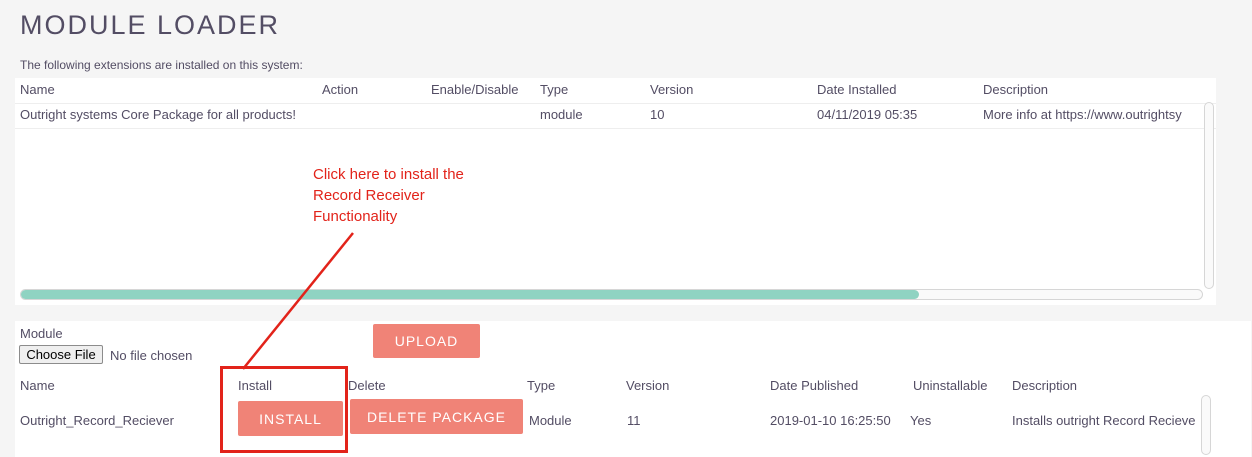 This screenshot has height=457, width=1252. I want to click on annotation-arrow-line, so click(298, 301).